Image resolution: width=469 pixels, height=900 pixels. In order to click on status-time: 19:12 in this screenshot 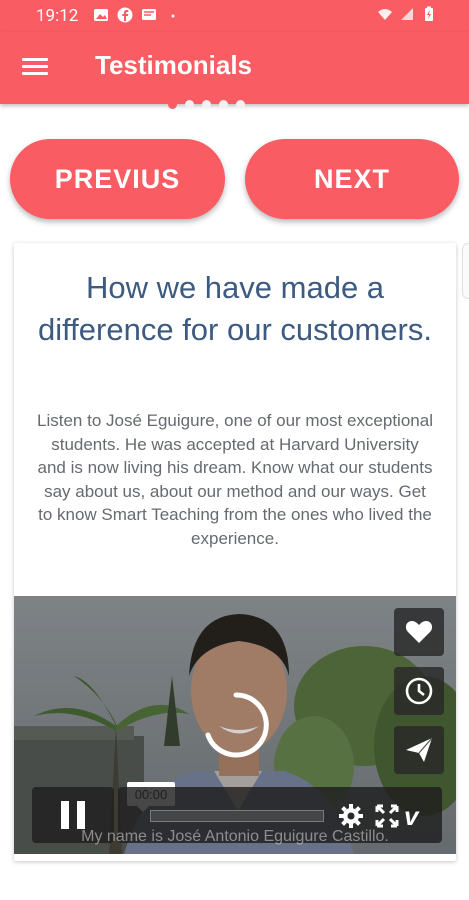, I will do `click(57, 16)`.